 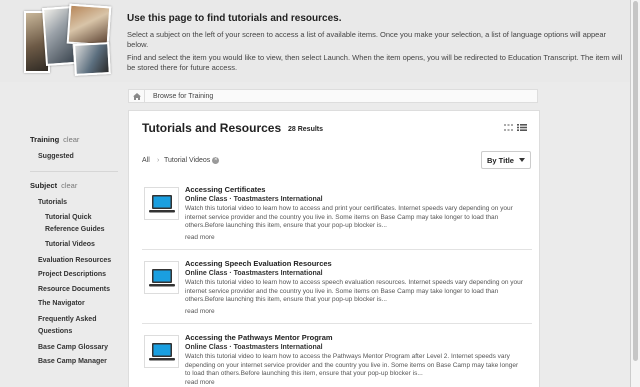 I want to click on clear-training-link: clear, so click(x=71, y=139).